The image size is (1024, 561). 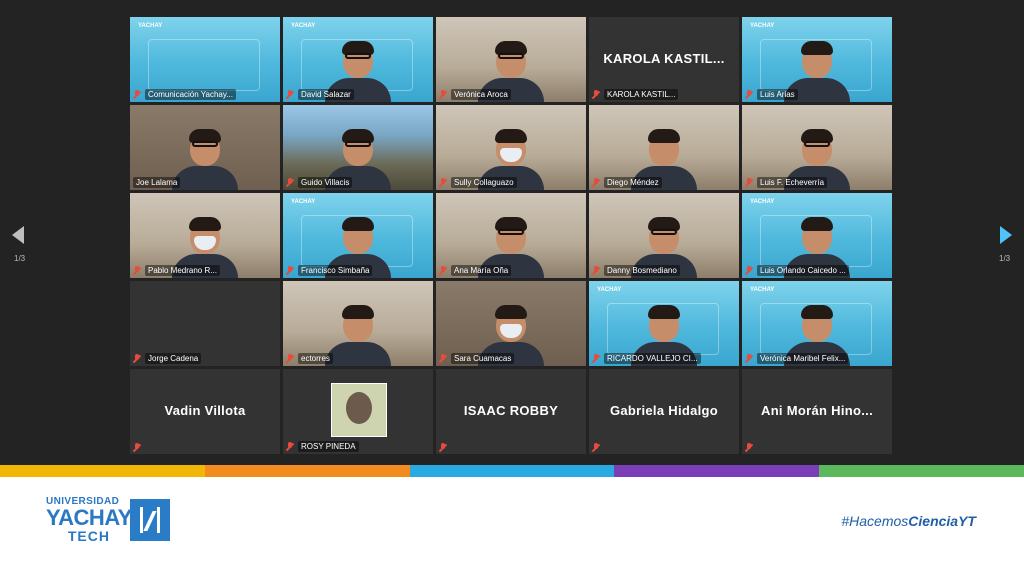 What do you see at coordinates (908, 521) in the screenshot?
I see `hashtag: #HacemosCienciaYT` at bounding box center [908, 521].